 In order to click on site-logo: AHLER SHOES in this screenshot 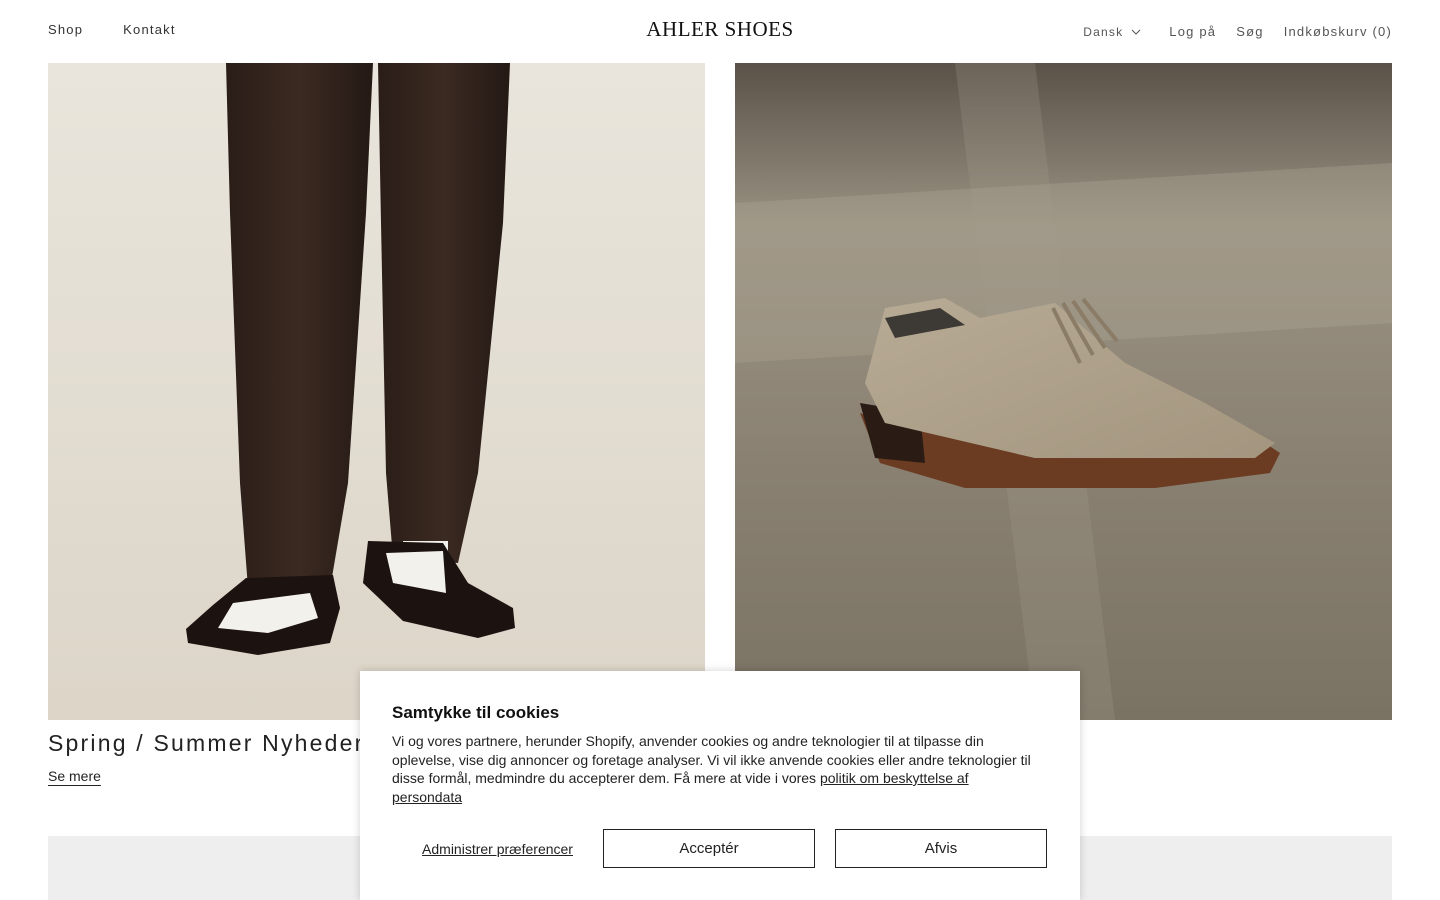, I will do `click(719, 29)`.